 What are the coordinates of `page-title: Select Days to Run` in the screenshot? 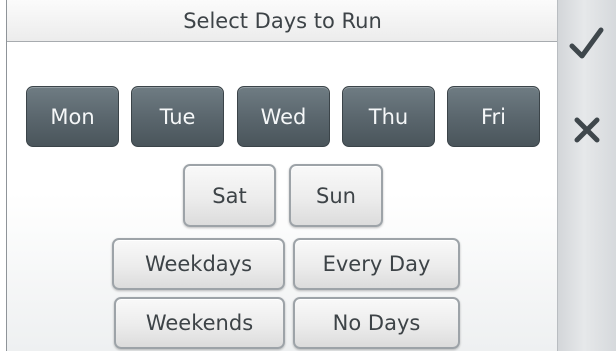 It's located at (282, 21).